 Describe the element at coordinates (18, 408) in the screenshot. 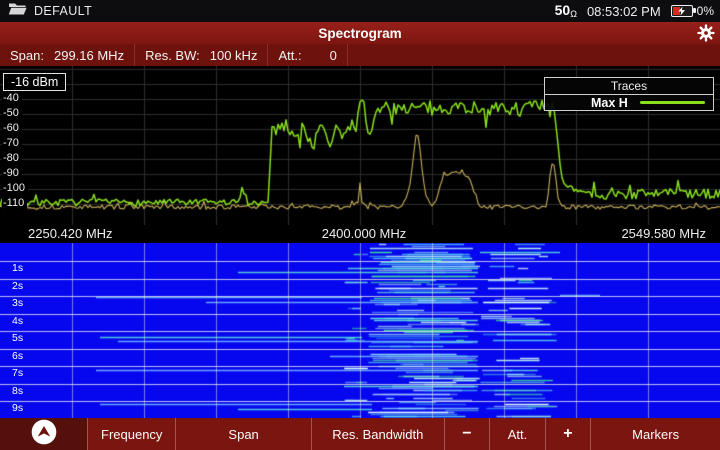

I see `time-row-label: 9s` at that location.